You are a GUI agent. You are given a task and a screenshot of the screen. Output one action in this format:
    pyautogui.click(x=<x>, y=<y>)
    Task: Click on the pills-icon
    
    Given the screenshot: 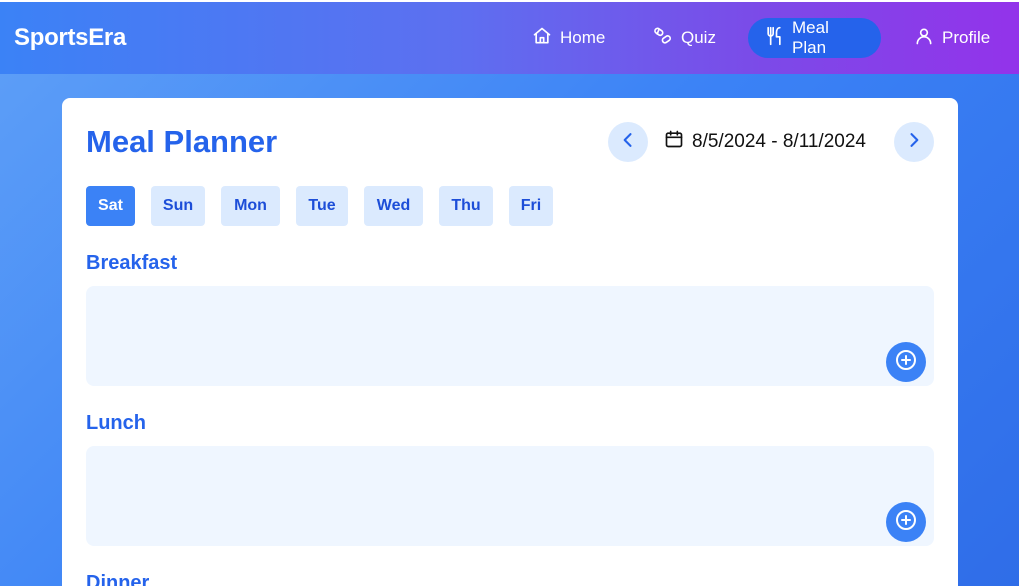 What is the action you would take?
    pyautogui.click(x=663, y=38)
    